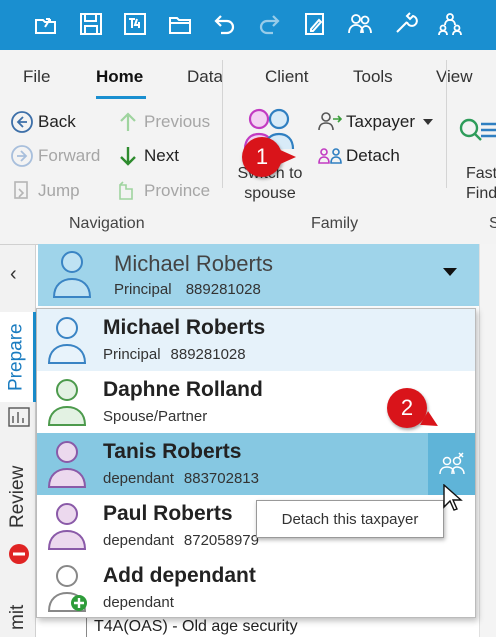 Image resolution: width=496 pixels, height=637 pixels. What do you see at coordinates (193, 263) in the screenshot?
I see `taxpayer-name: Michael Roberts` at bounding box center [193, 263].